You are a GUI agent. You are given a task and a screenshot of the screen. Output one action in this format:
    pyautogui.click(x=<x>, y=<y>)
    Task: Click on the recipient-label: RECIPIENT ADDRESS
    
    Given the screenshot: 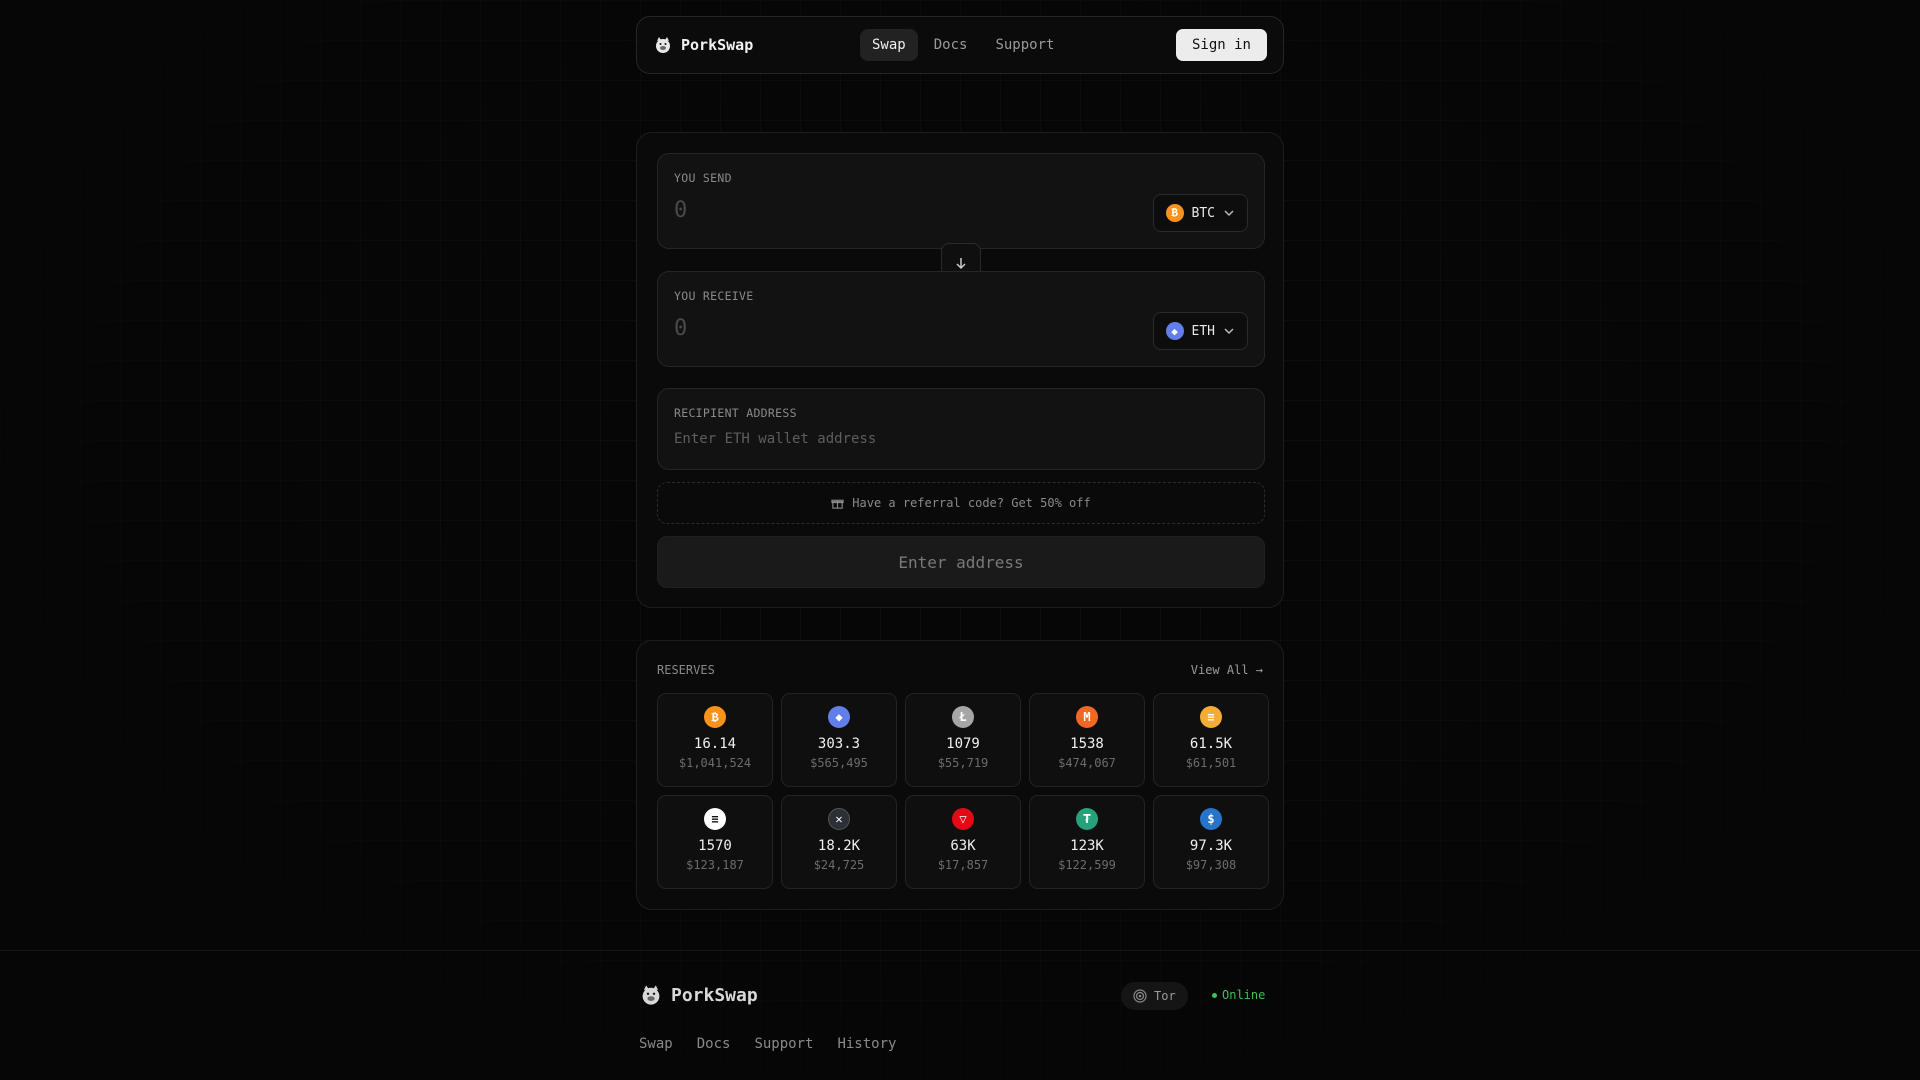 What is the action you would take?
    pyautogui.click(x=735, y=413)
    